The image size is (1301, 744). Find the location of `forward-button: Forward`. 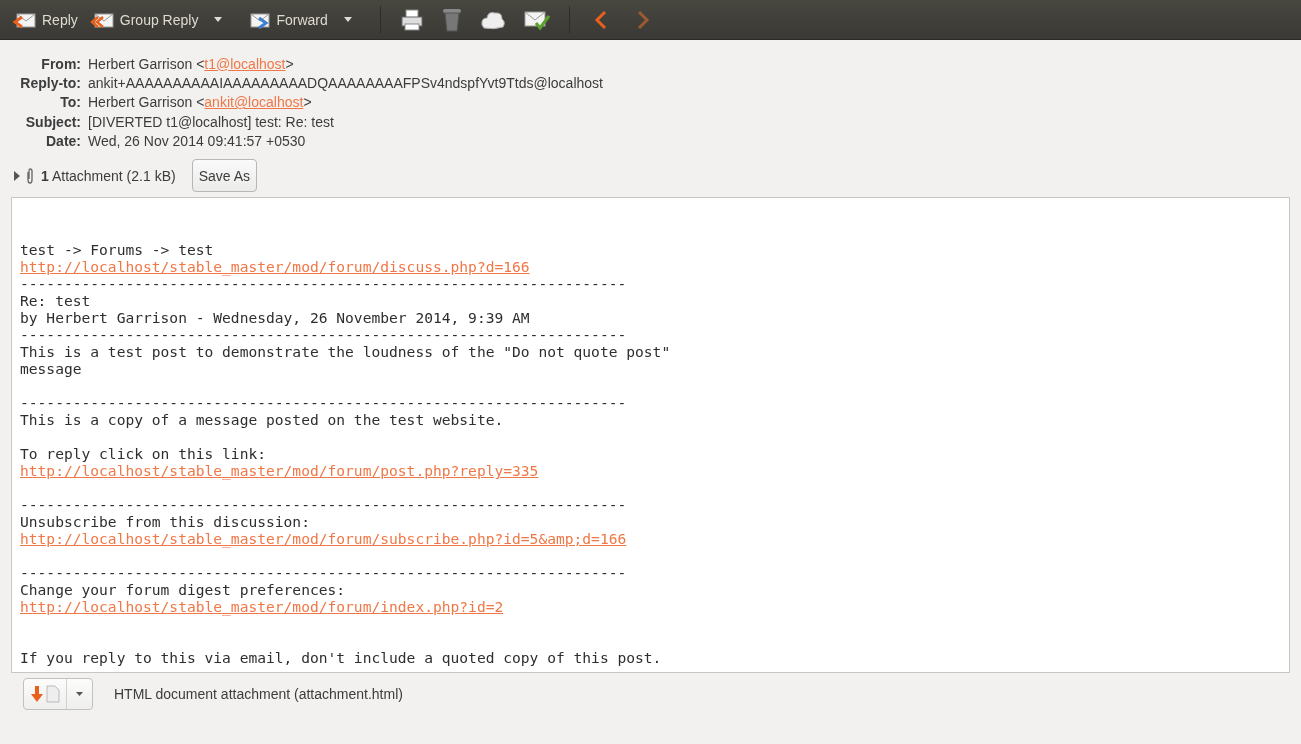

forward-button: Forward is located at coordinates (287, 19).